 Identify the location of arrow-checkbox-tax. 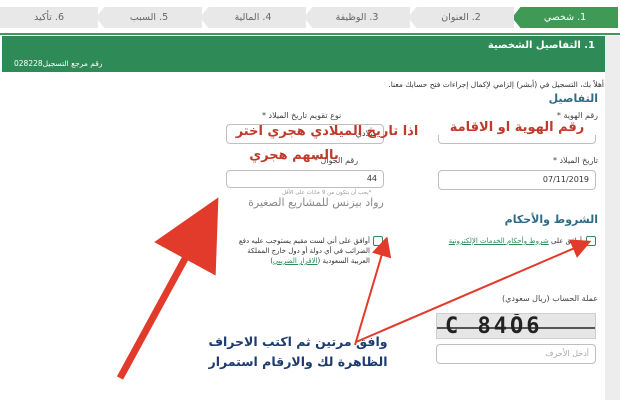
(373, 291).